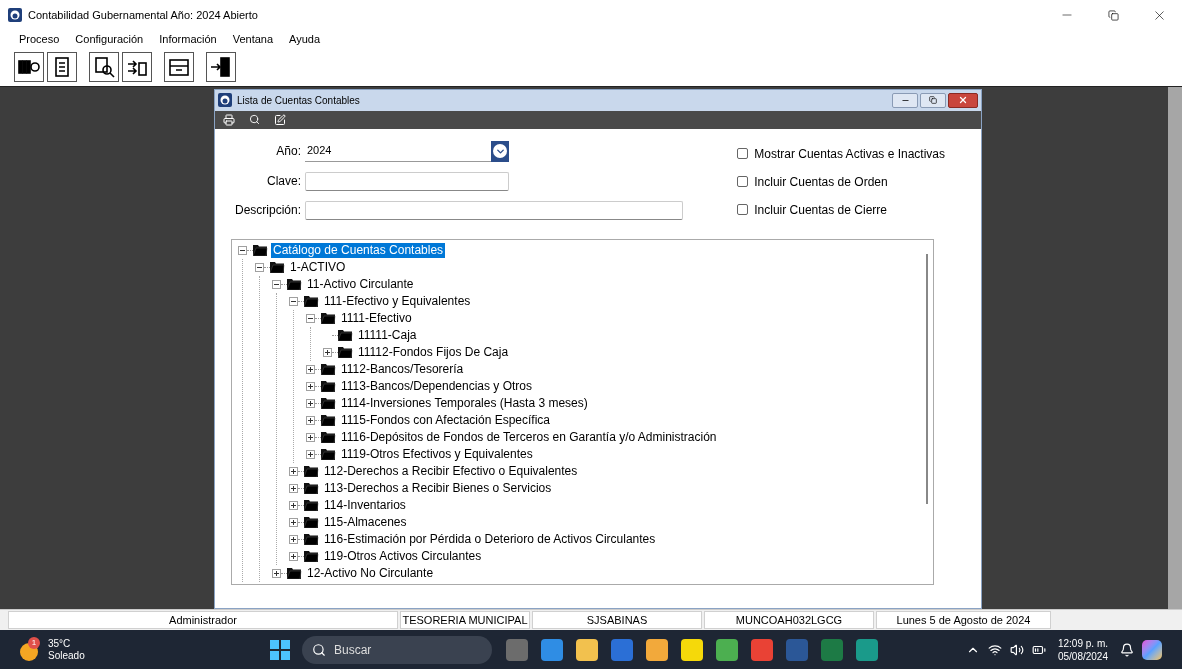 The height and width of the screenshot is (669, 1182). Describe the element at coordinates (188, 39) in the screenshot. I see `menu-item: Información` at that location.